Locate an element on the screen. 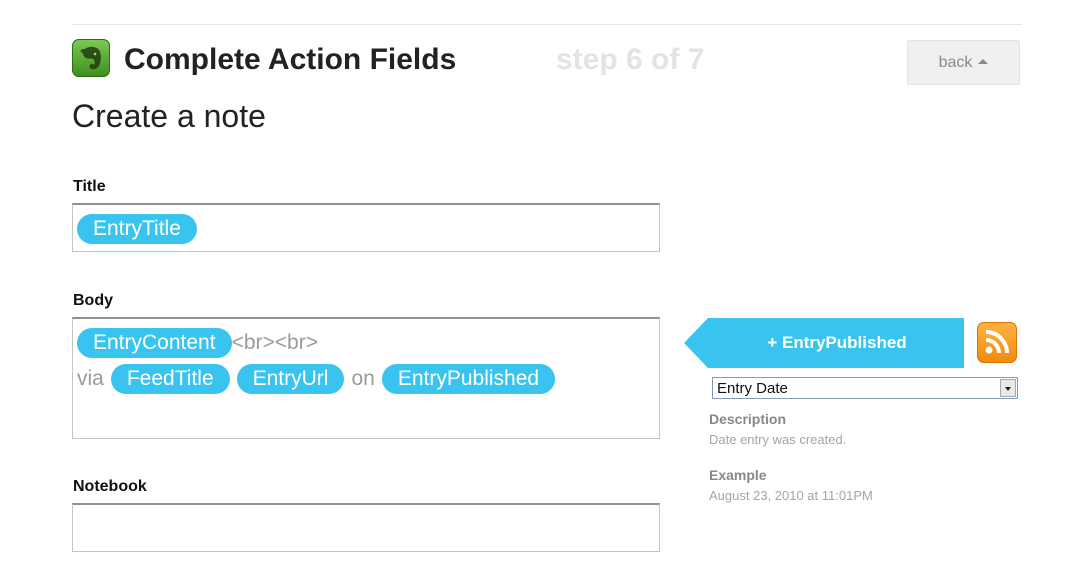 The width and height of the screenshot is (1070, 564). title-field: EntryTitle is located at coordinates (366, 227).